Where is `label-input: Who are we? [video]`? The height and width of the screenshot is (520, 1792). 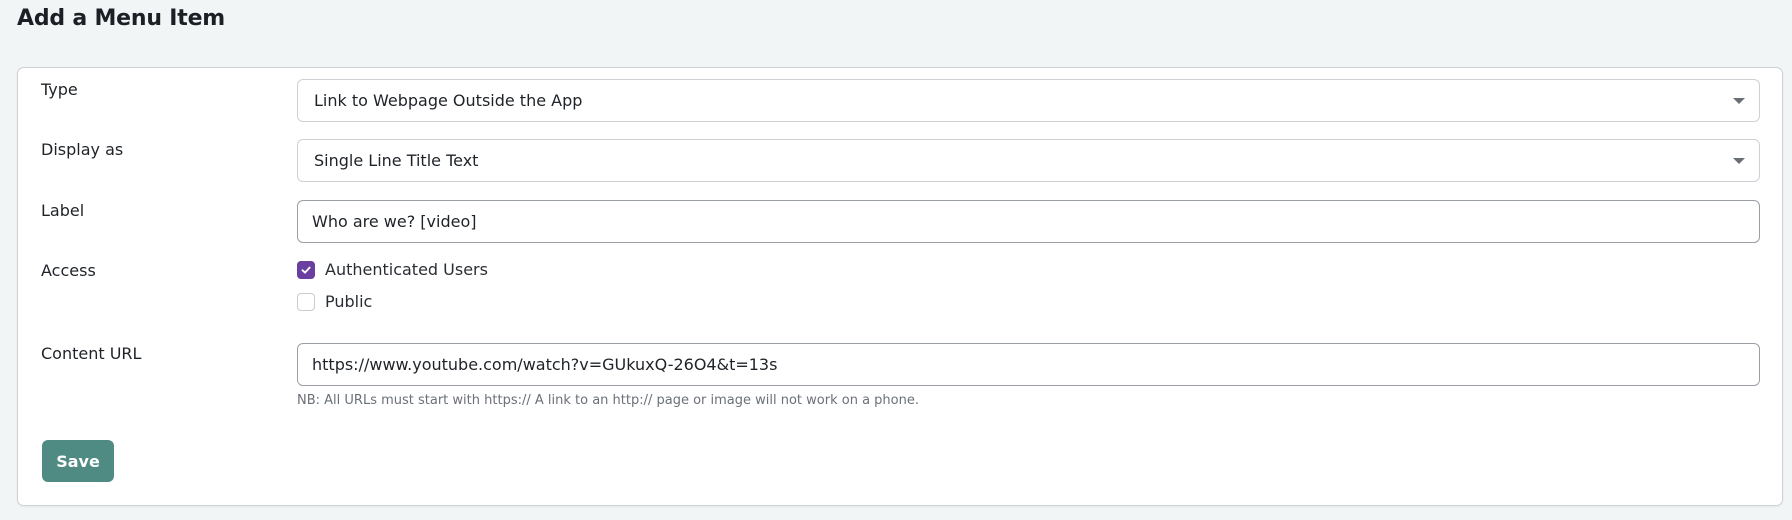
label-input: Who are we? [video] is located at coordinates (1028, 221).